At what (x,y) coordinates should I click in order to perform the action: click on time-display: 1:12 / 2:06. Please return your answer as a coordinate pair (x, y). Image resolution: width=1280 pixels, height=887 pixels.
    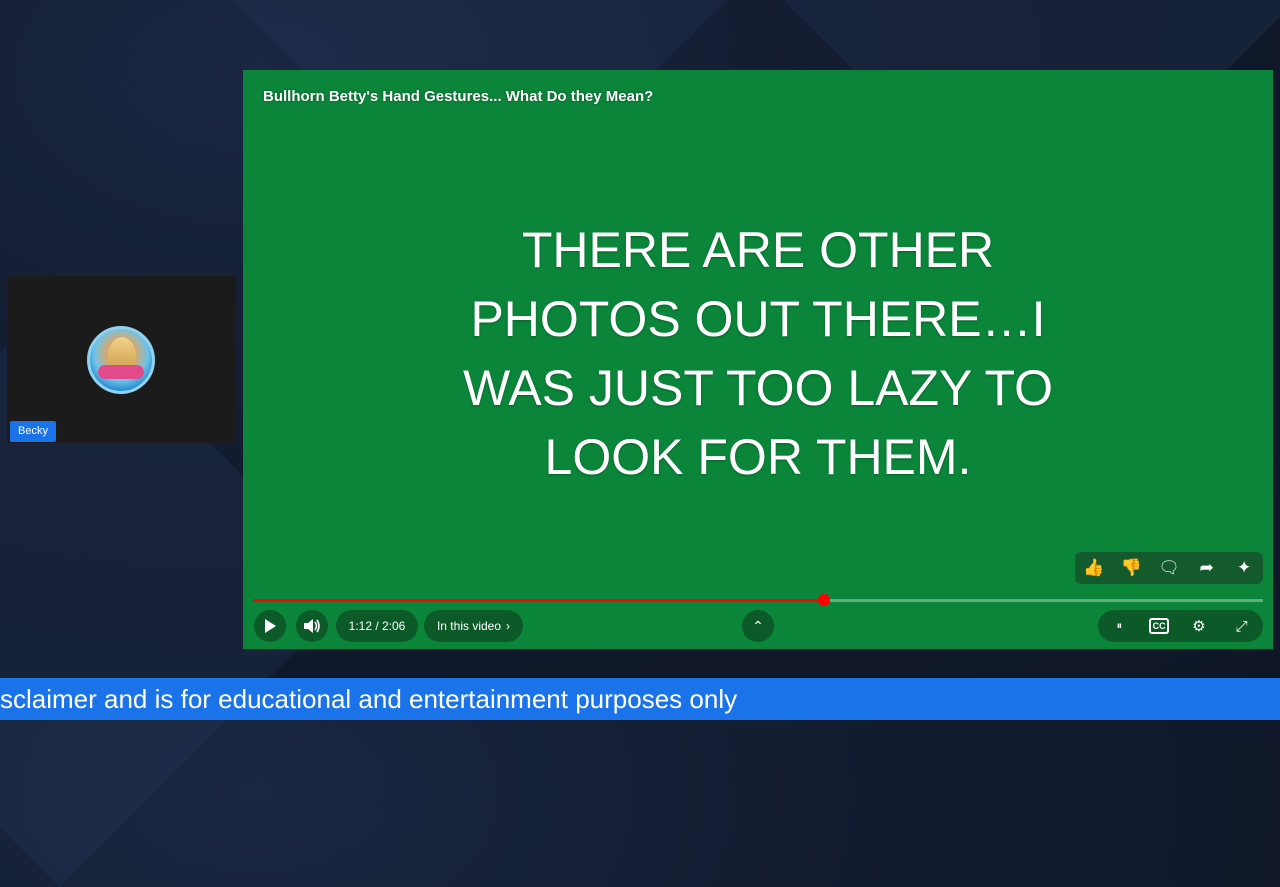
    Looking at the image, I should click on (377, 626).